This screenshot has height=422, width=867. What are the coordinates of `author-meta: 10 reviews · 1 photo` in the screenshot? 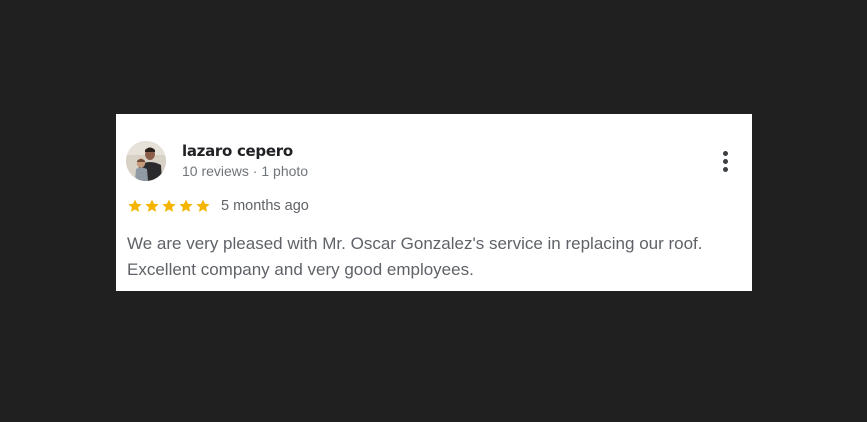 It's located at (245, 171).